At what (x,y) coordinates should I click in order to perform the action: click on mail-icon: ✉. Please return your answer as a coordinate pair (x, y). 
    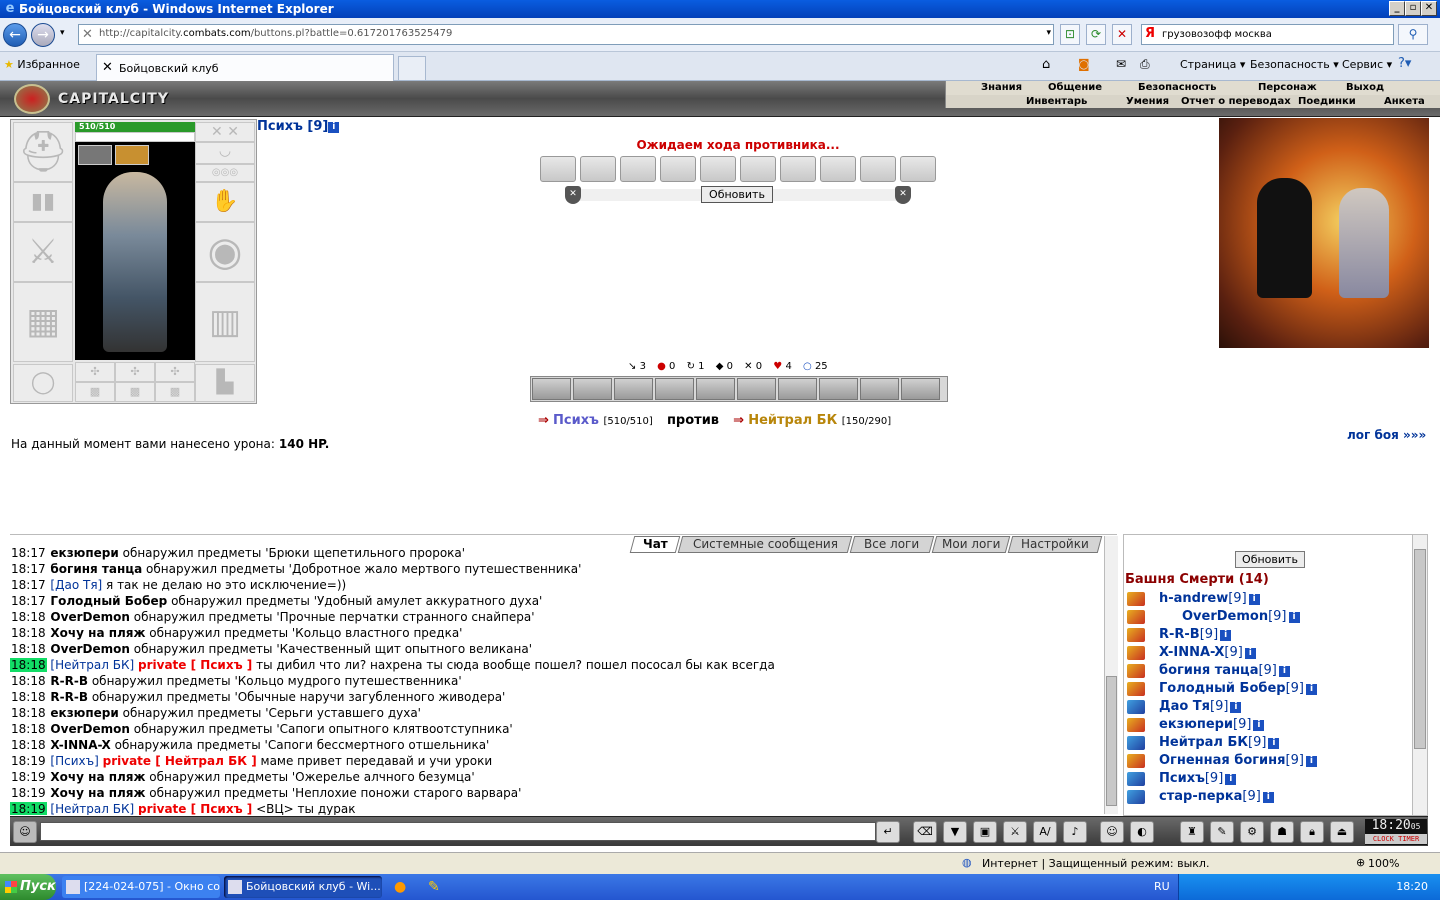
    Looking at the image, I should click on (1121, 64).